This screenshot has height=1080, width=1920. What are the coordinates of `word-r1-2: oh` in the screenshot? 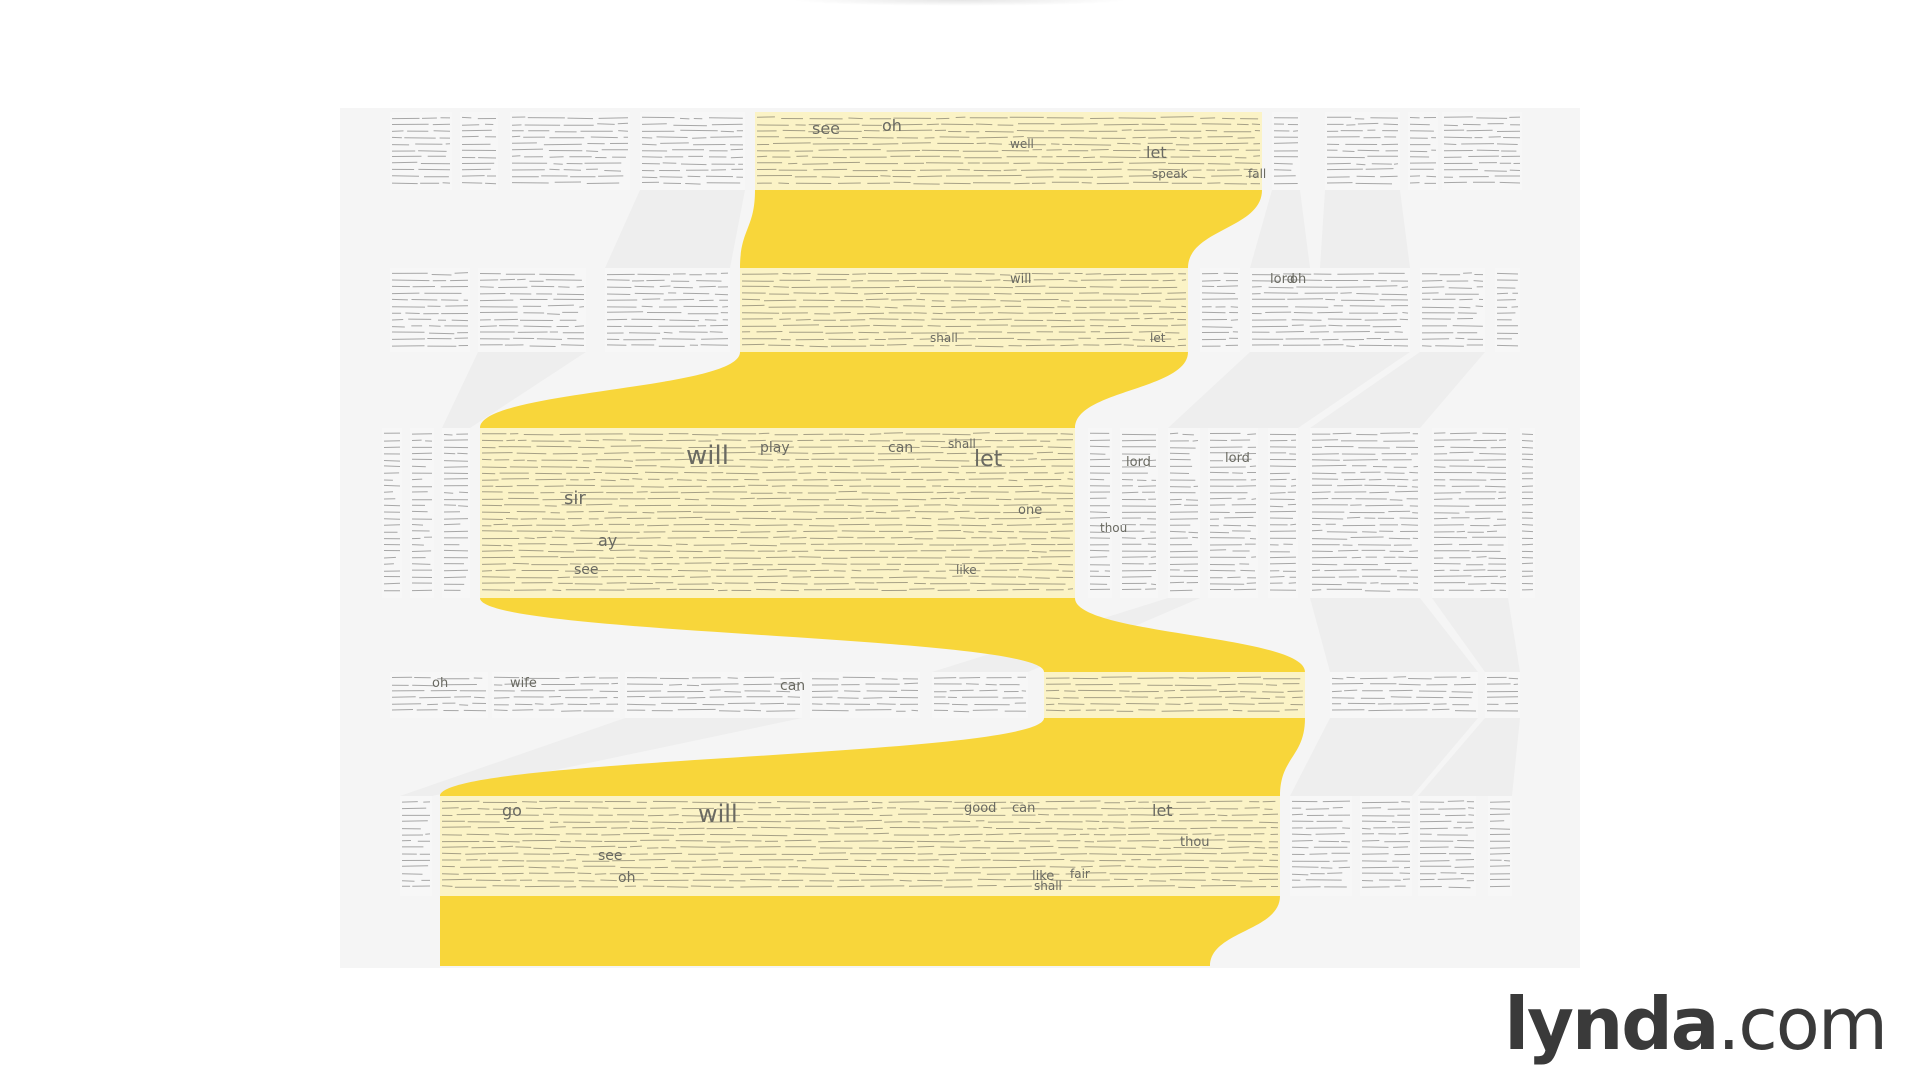 It's located at (892, 125).